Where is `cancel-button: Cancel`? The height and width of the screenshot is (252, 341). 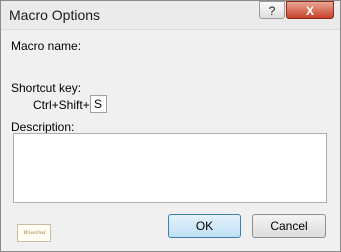
cancel-button: Cancel is located at coordinates (289, 226).